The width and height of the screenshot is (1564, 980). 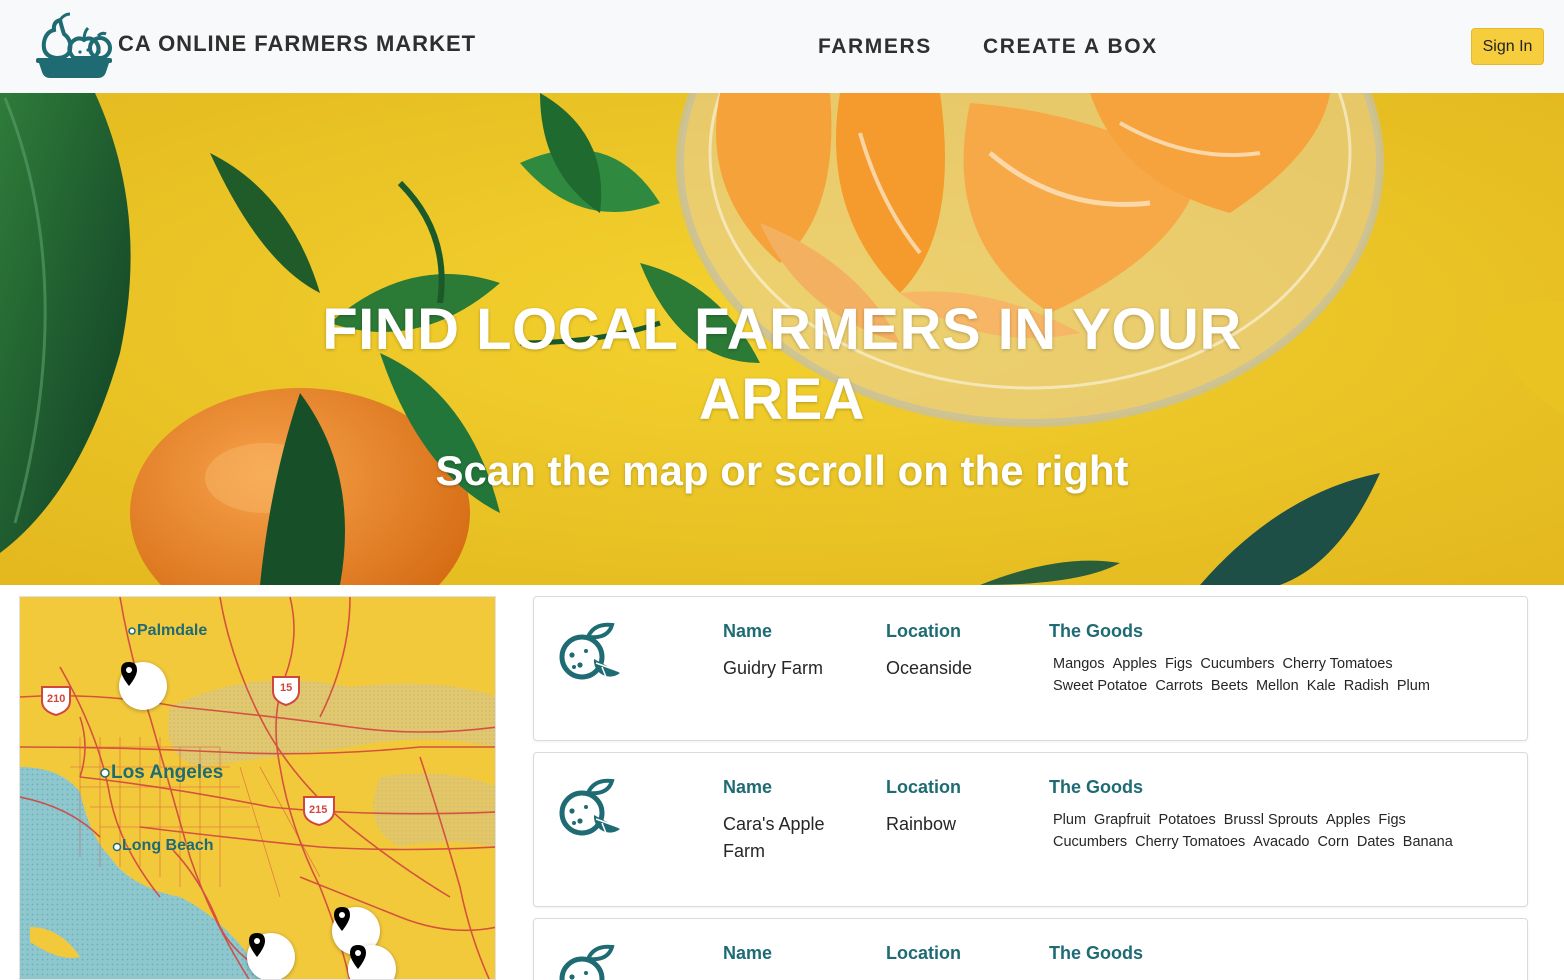 I want to click on goods-item: Brussl Sprouts, so click(x=1271, y=820).